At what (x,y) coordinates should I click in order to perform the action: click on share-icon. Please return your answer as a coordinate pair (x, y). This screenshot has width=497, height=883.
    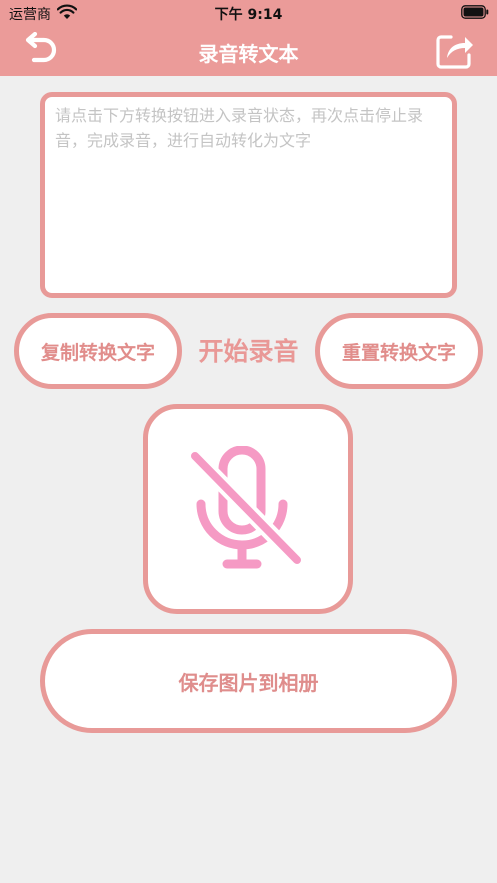
    Looking at the image, I should click on (454, 52).